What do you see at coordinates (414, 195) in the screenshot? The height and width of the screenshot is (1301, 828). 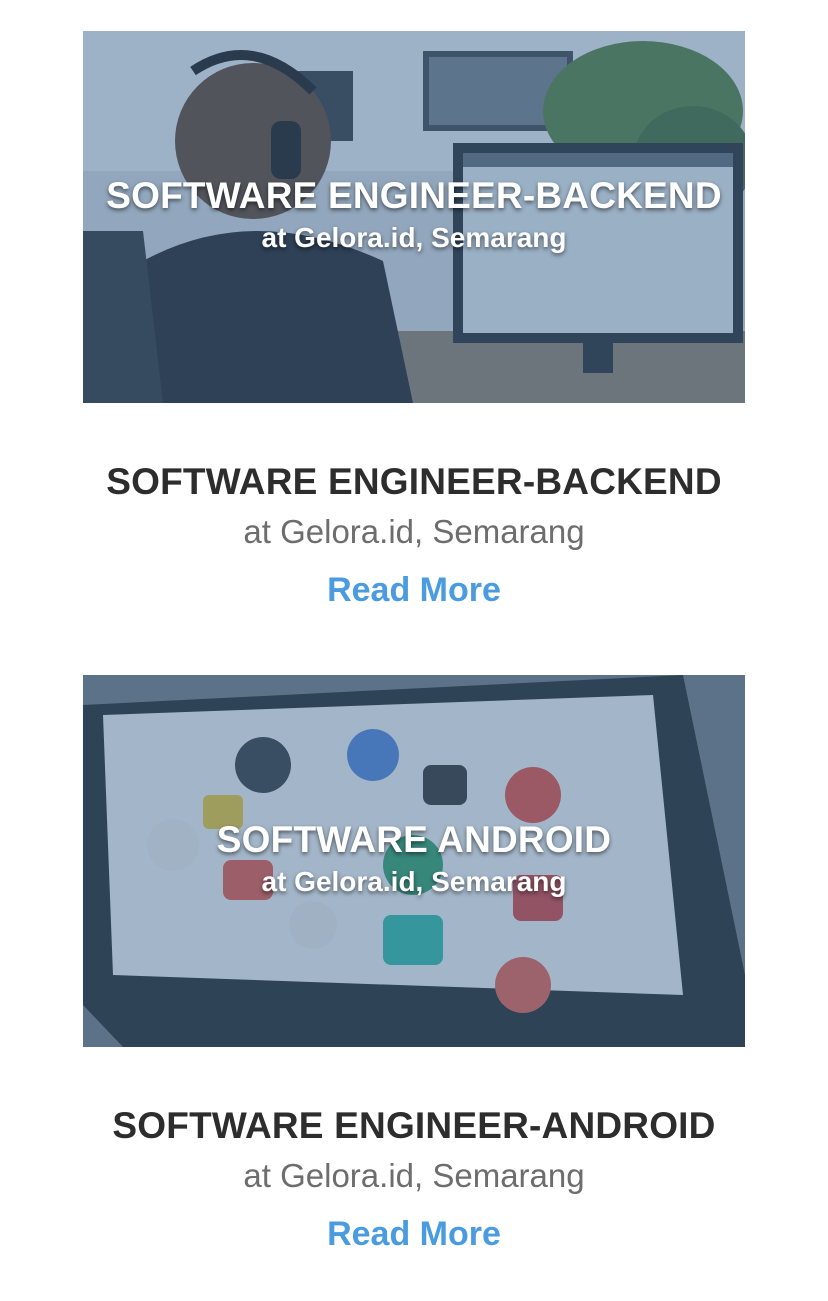 I see `banner-title: SOFTWARE ENGINEER-BACKEND` at bounding box center [414, 195].